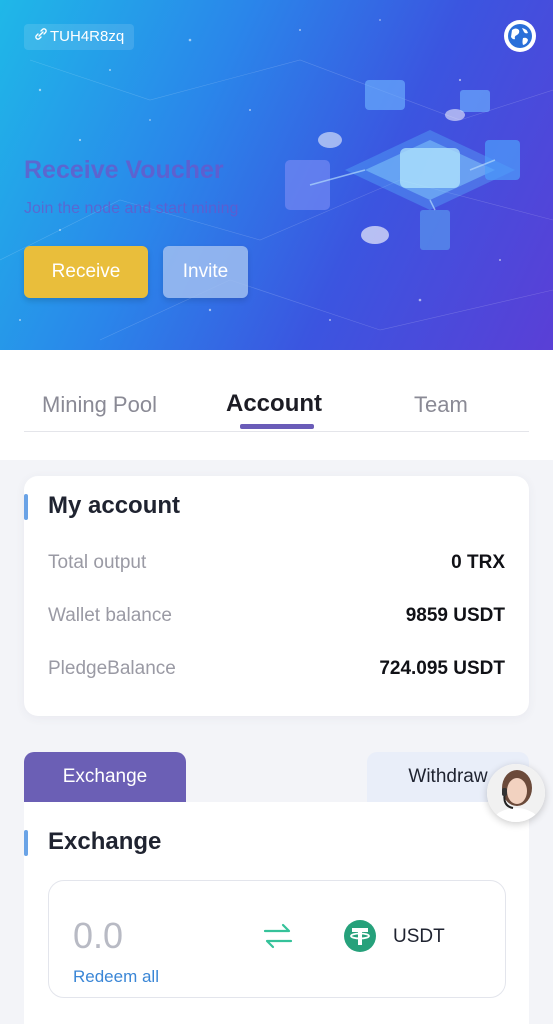 This screenshot has height=1024, width=553. I want to click on tab-account: Account, so click(274, 404).